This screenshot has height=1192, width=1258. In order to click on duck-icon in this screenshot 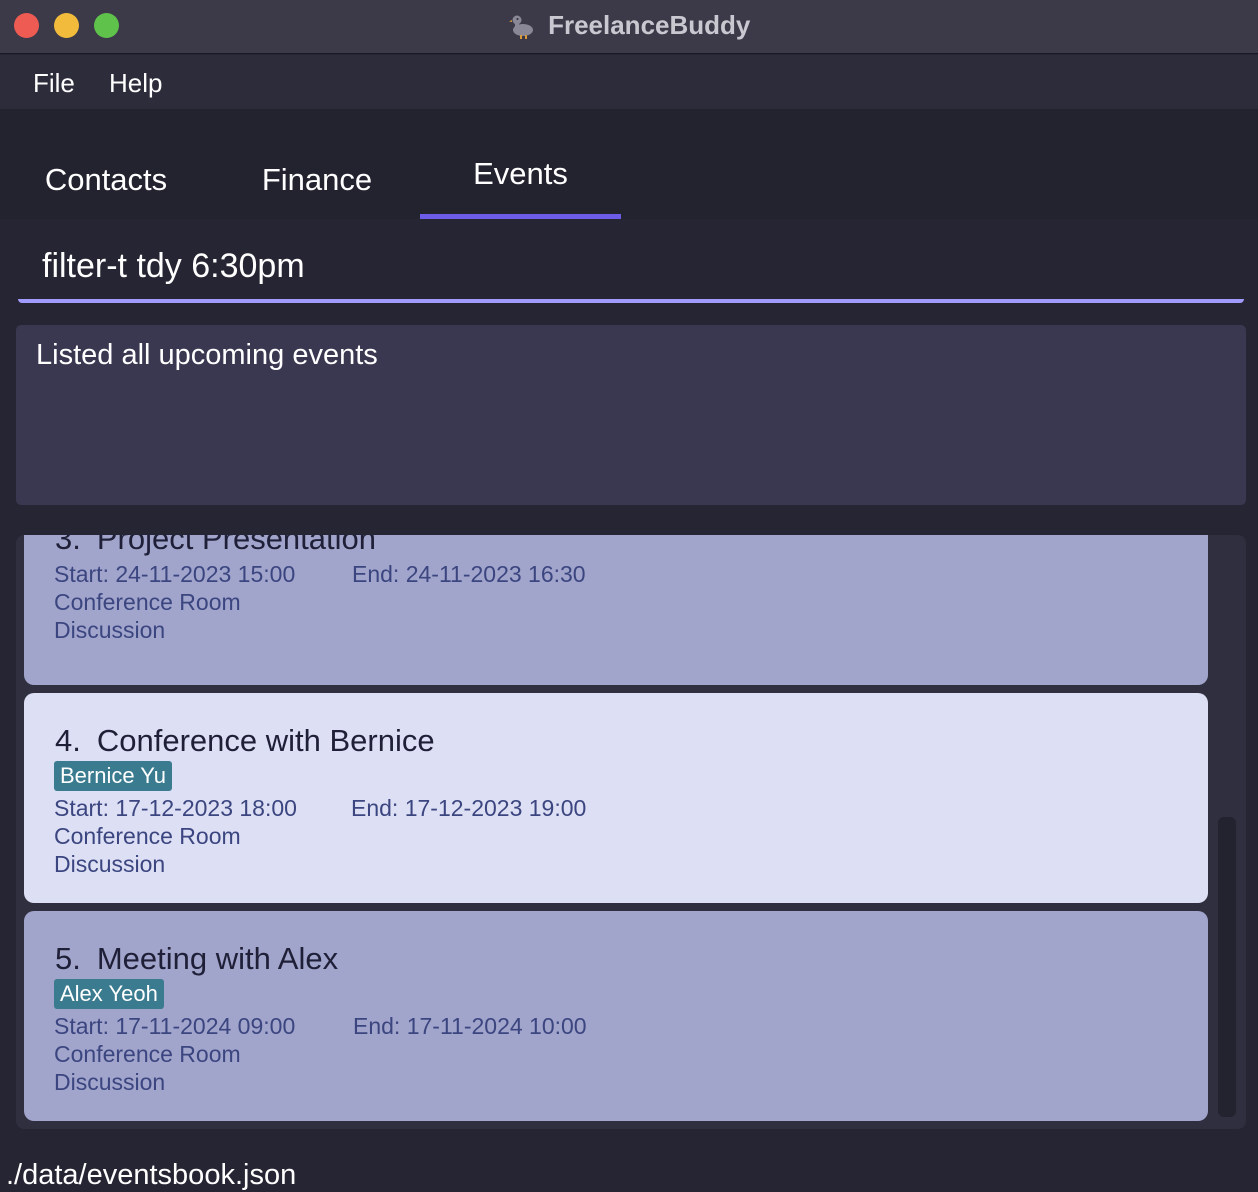, I will do `click(520, 27)`.